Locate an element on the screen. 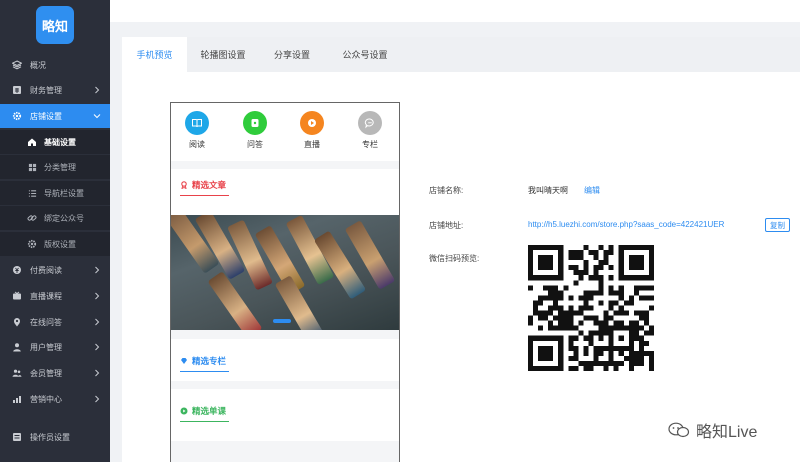 The image size is (800, 462). subnav-item-label: 分类管理 is located at coordinates (60, 167).